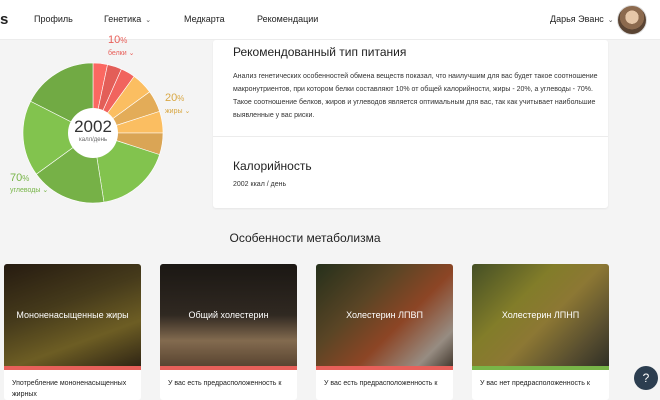 This screenshot has height=400, width=660. Describe the element at coordinates (121, 53) in the screenshot. I see `legend-label-protein: белки ⌄` at that location.